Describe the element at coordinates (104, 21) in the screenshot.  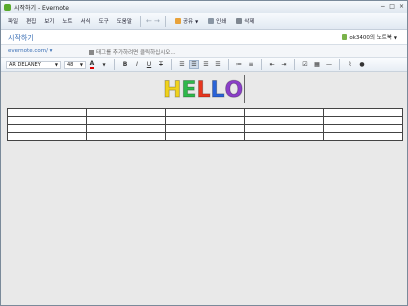
I see `menu-tools: 도구` at that location.